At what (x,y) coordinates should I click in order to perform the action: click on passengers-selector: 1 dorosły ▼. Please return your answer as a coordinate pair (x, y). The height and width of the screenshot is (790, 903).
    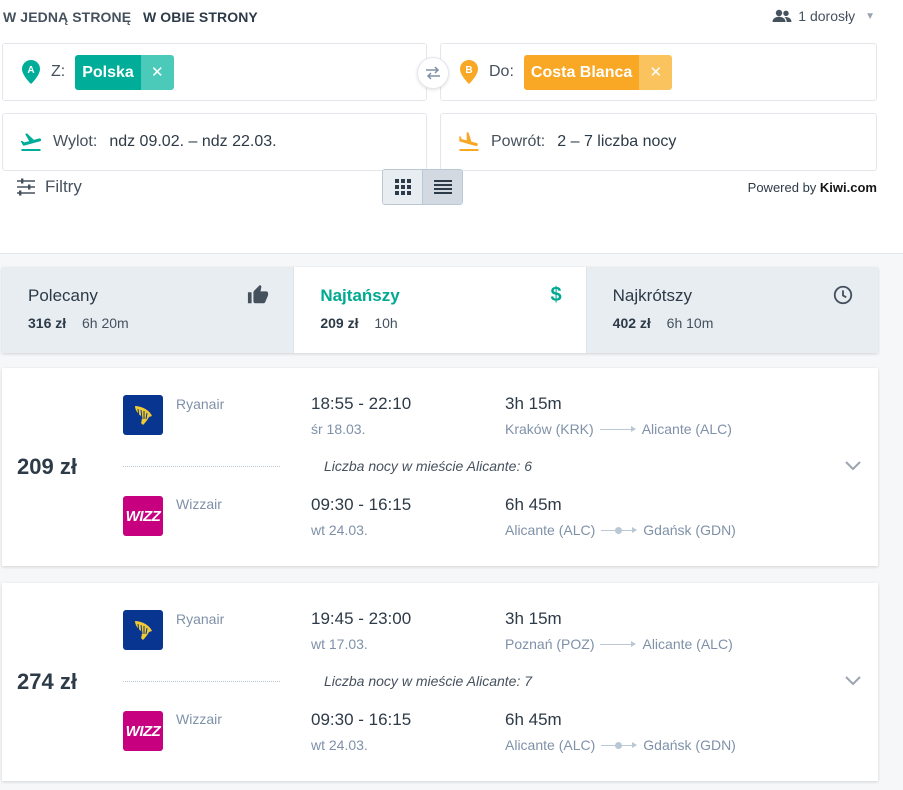
    Looking at the image, I should click on (823, 16).